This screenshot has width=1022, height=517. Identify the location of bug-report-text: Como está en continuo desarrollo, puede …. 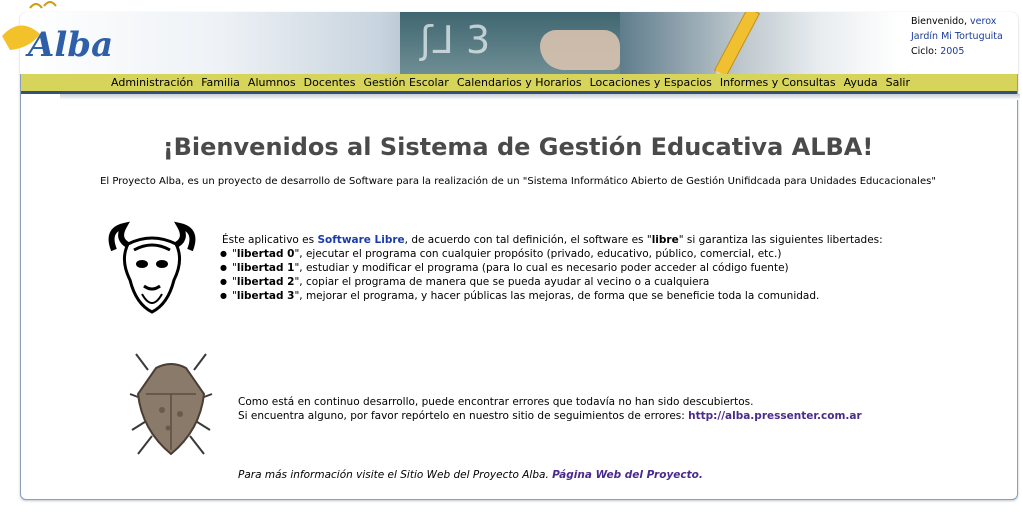
(550, 409).